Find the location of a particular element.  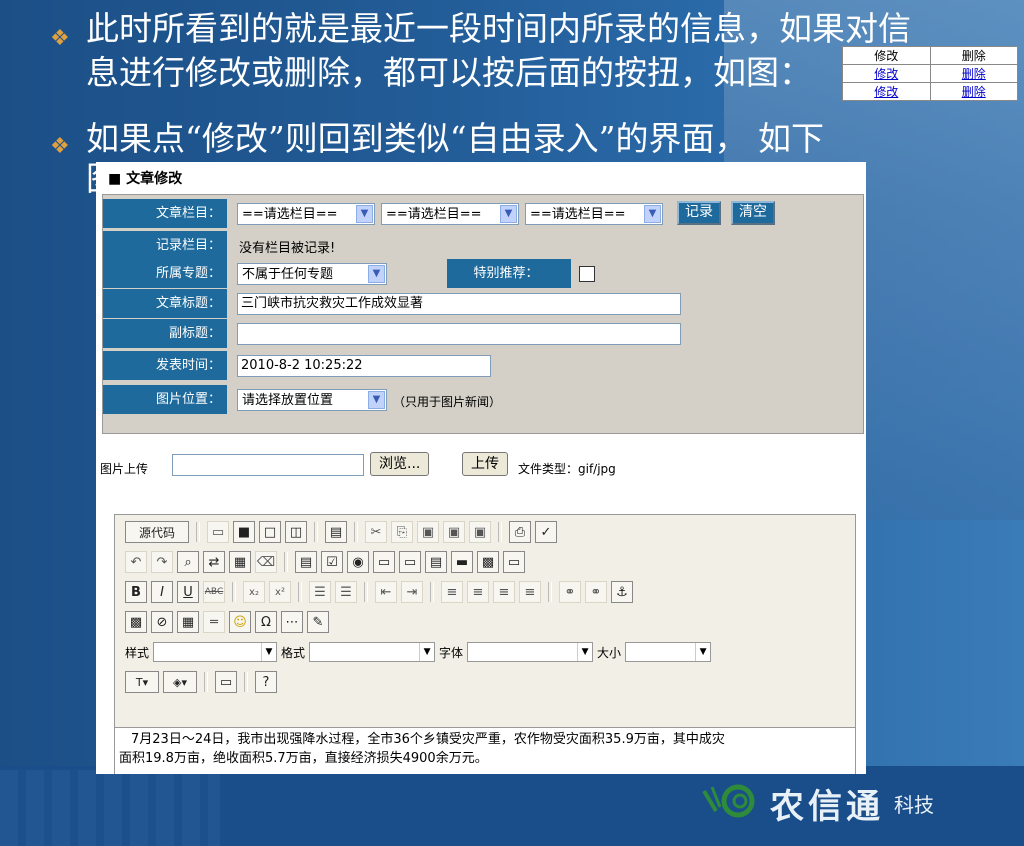

record-button: 记录 is located at coordinates (699, 213).